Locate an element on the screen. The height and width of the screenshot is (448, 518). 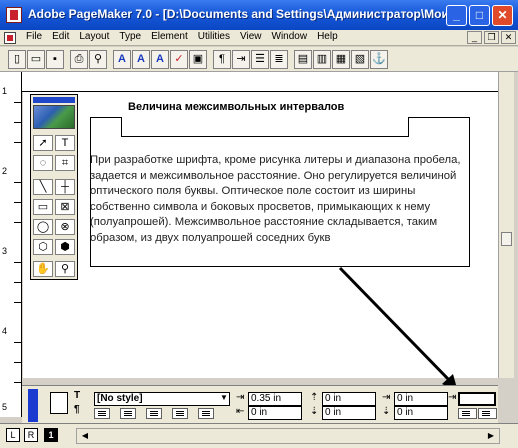
align-right-button is located at coordinates (154, 413).